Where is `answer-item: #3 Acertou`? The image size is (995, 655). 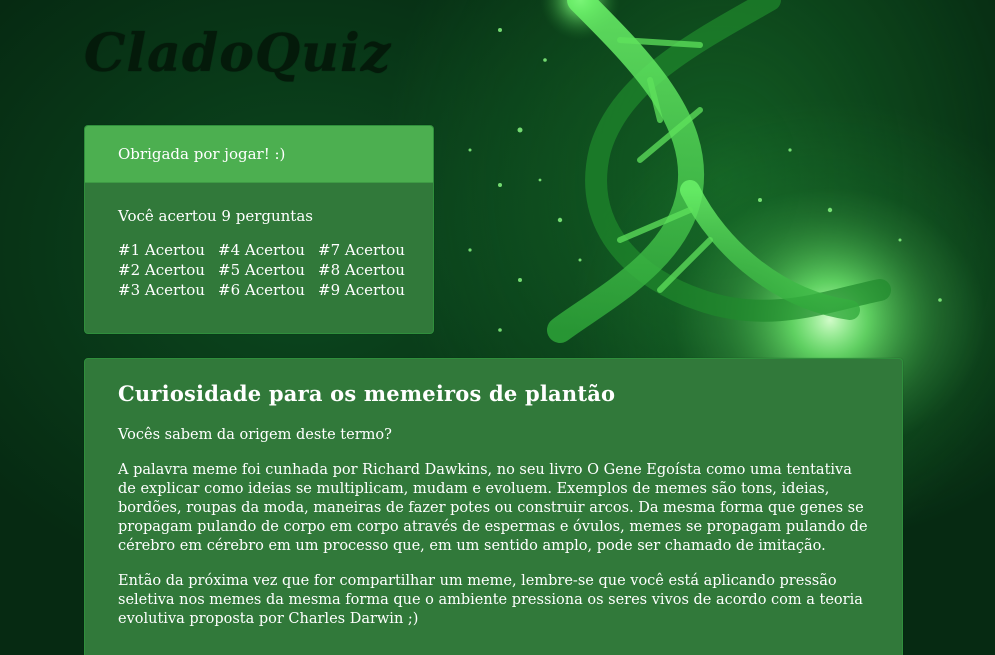 answer-item: #3 Acertou is located at coordinates (161, 290).